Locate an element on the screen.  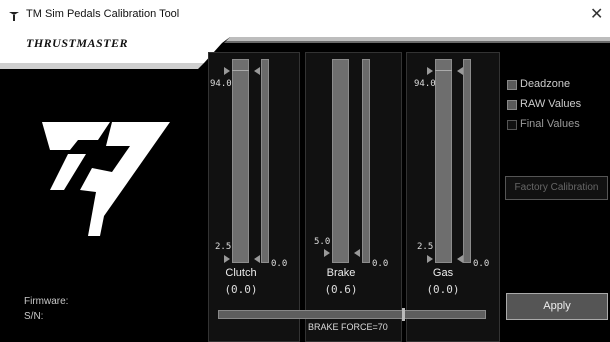
clutch-name: Clutch is located at coordinates (241, 273).